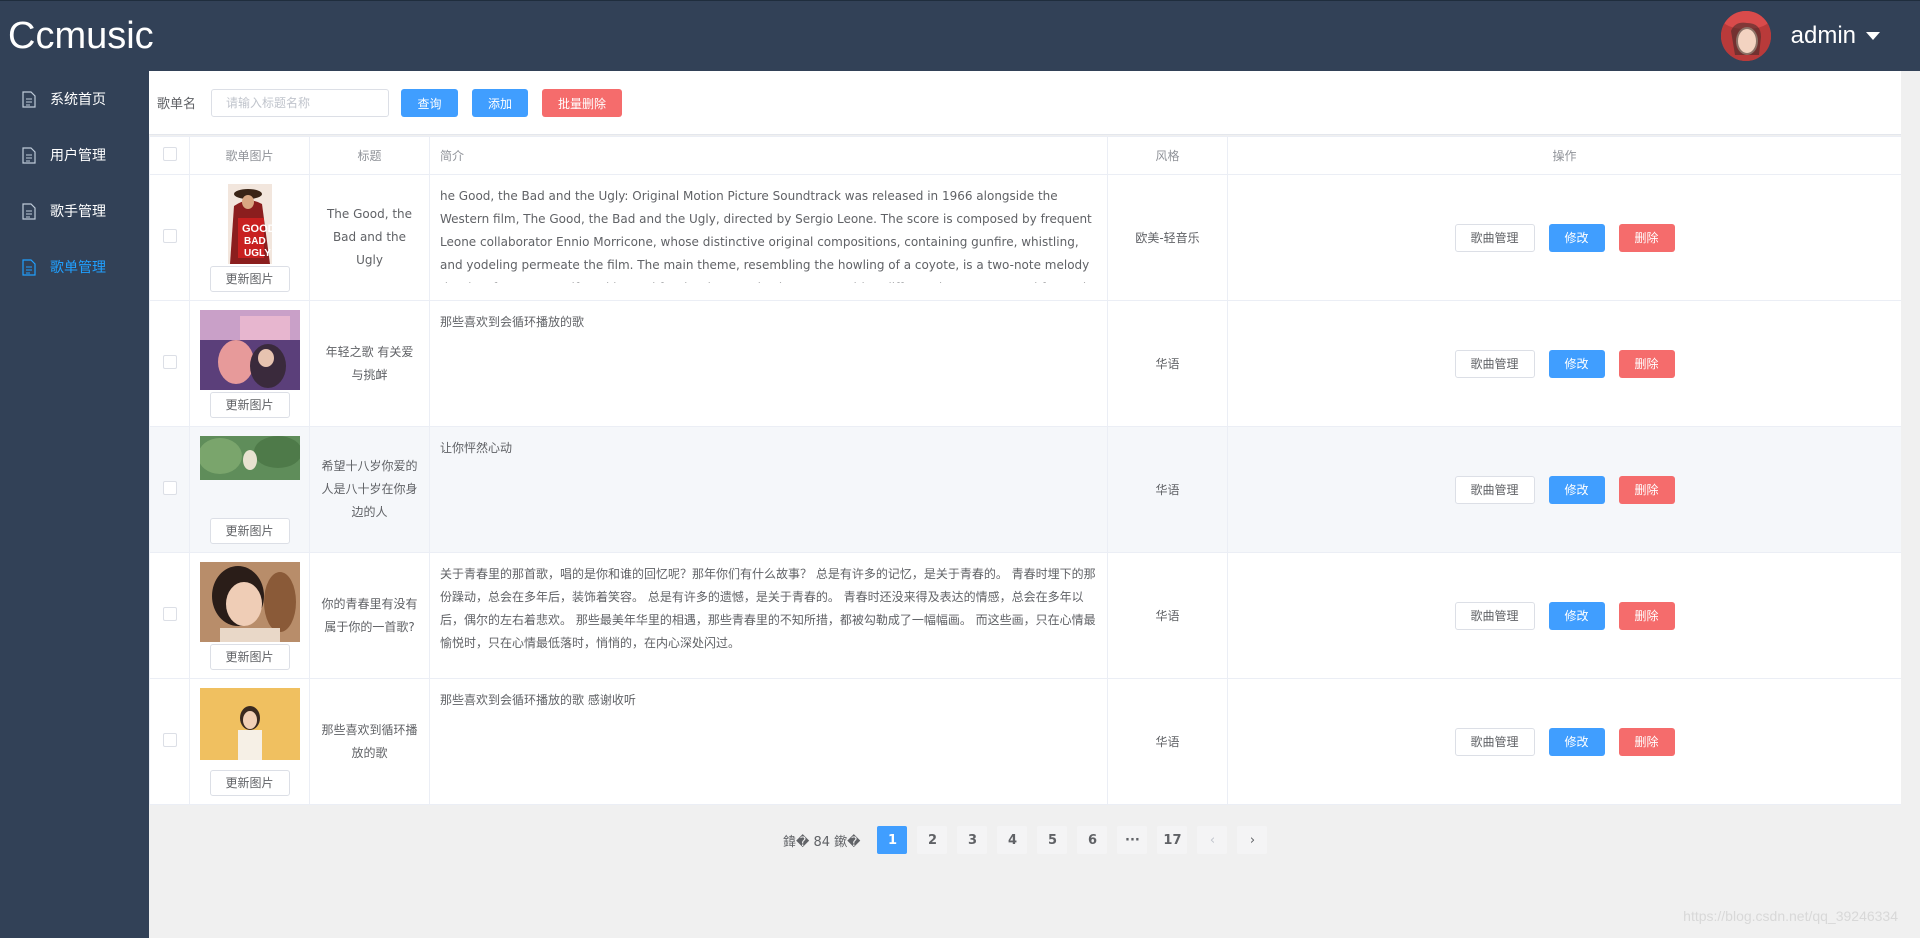  I want to click on select-all-cell, so click(169, 155).